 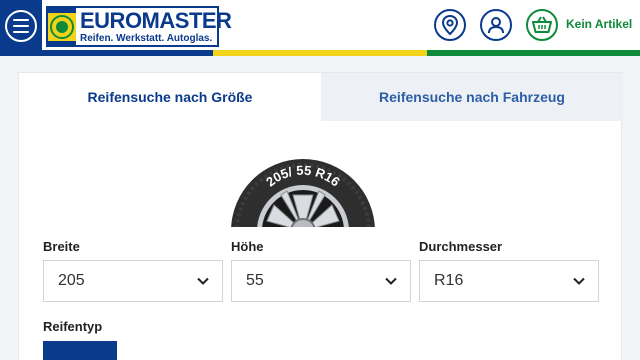 I want to click on user-icon, so click(x=496, y=25).